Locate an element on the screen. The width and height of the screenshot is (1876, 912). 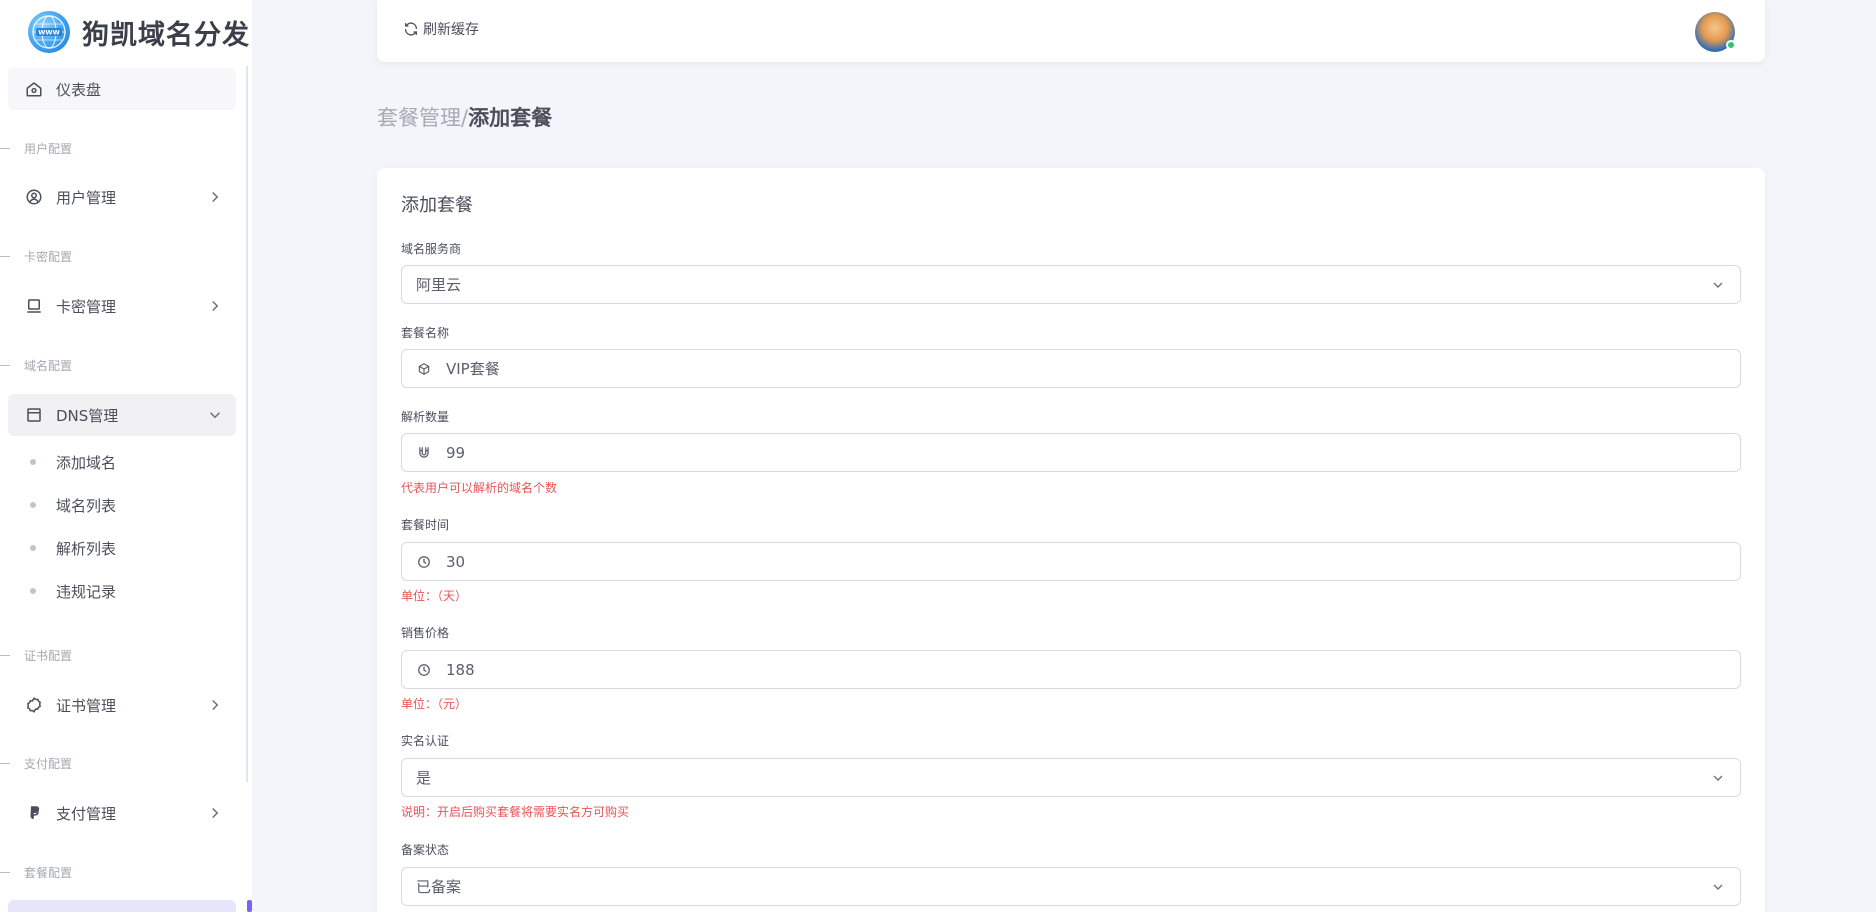
section-label-domain: 域名配置 is located at coordinates (36, 365).